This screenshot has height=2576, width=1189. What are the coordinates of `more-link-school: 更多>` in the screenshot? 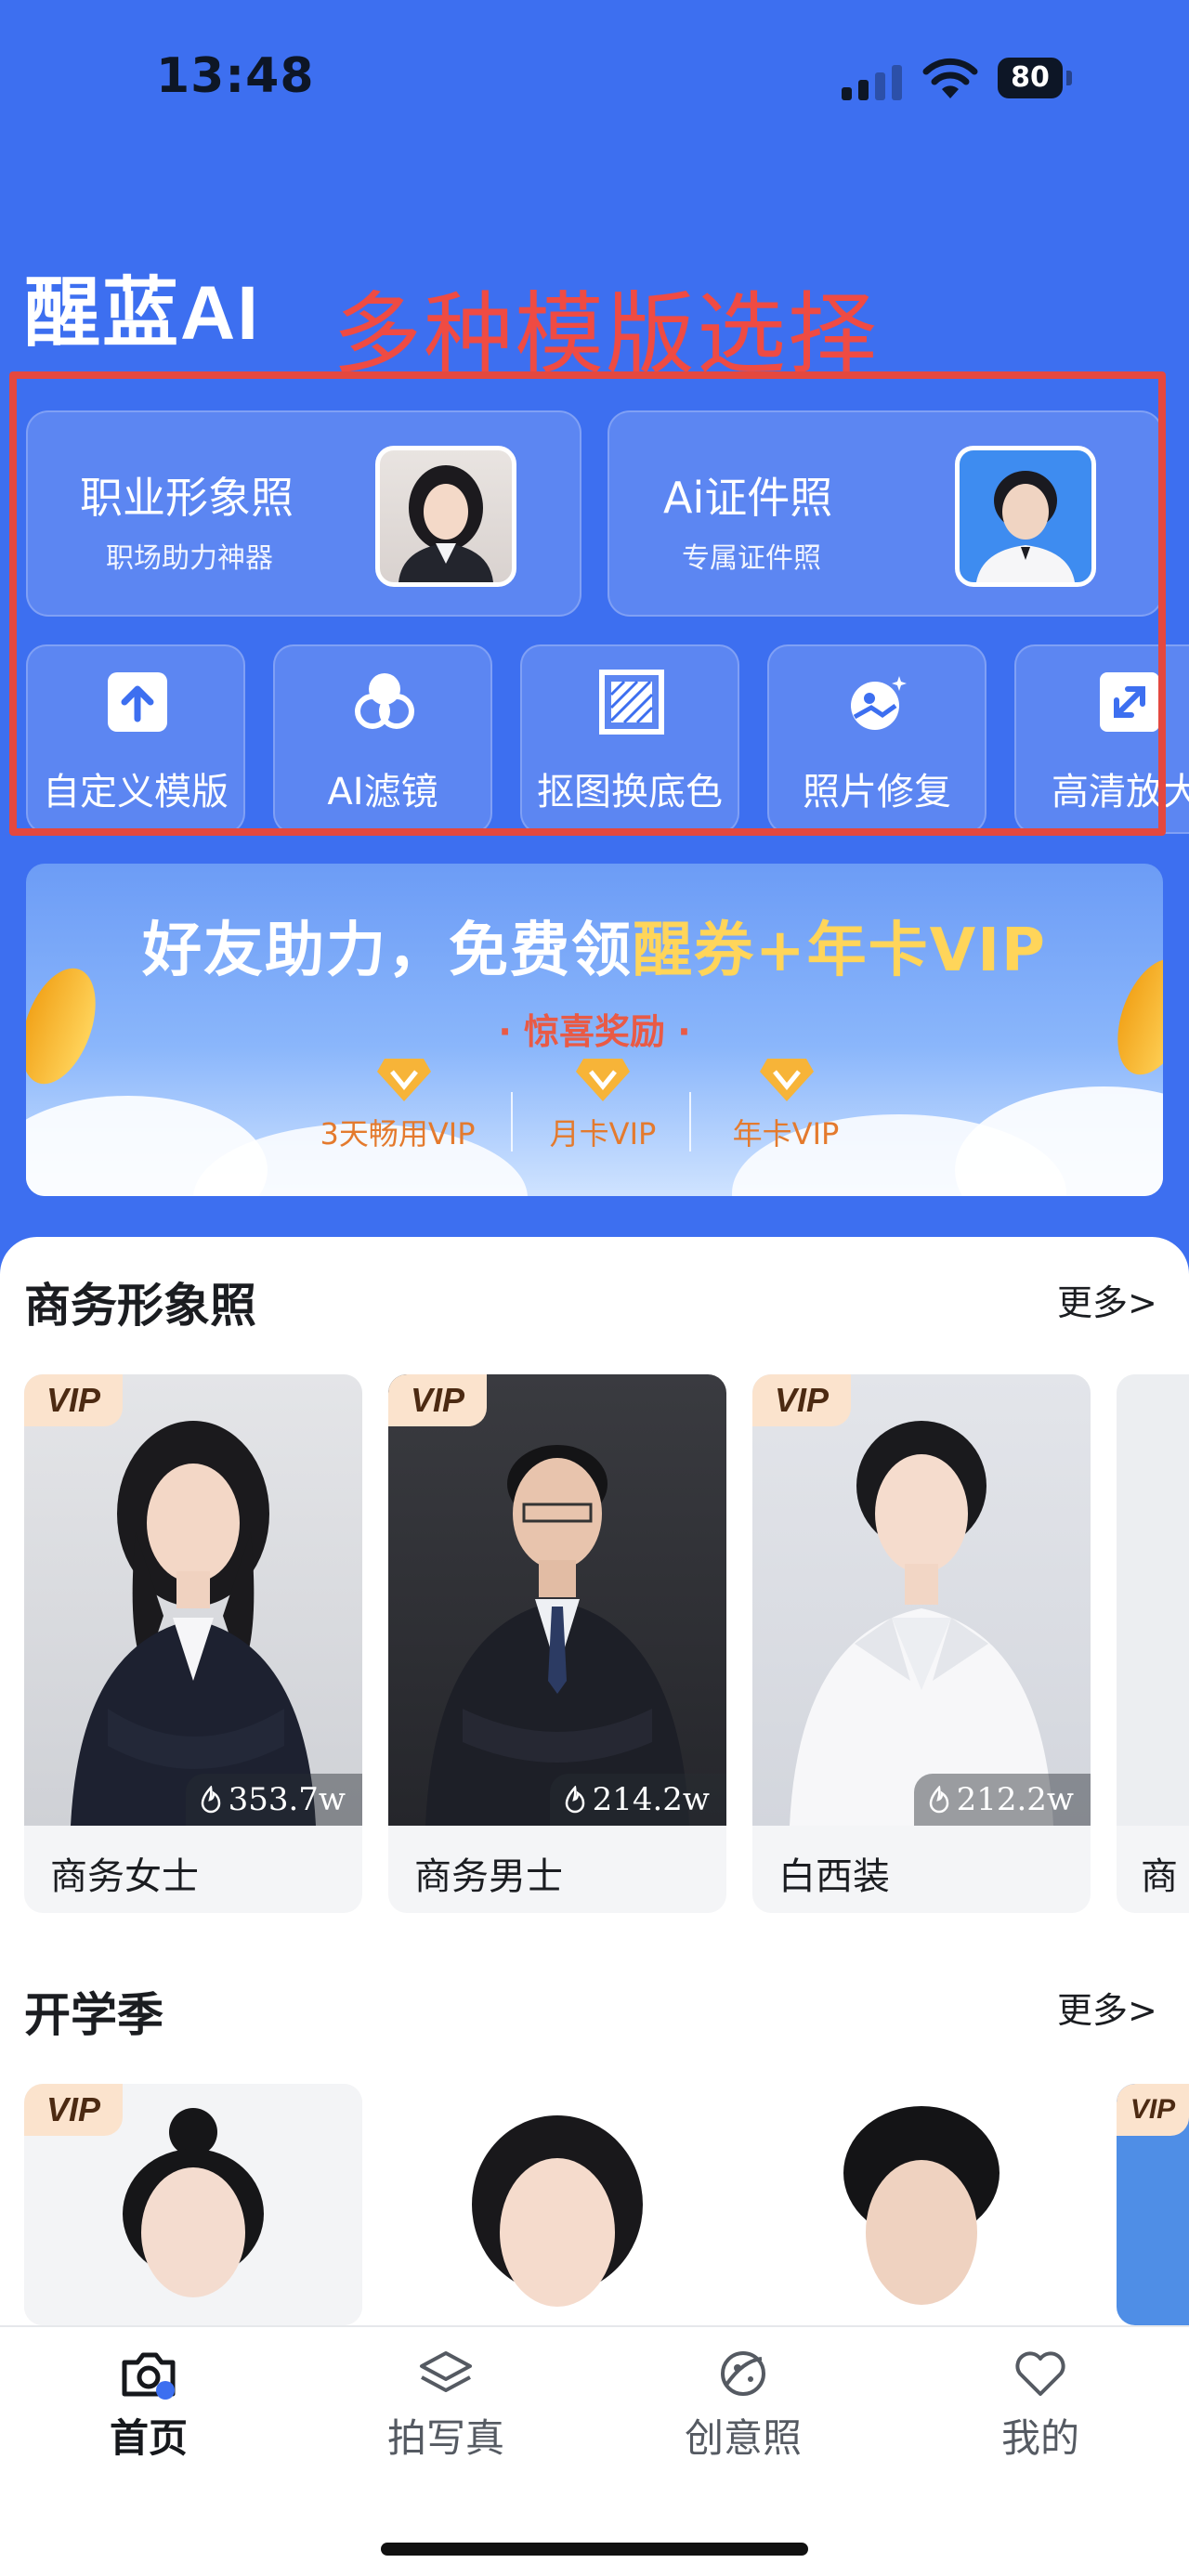 It's located at (1107, 2007).